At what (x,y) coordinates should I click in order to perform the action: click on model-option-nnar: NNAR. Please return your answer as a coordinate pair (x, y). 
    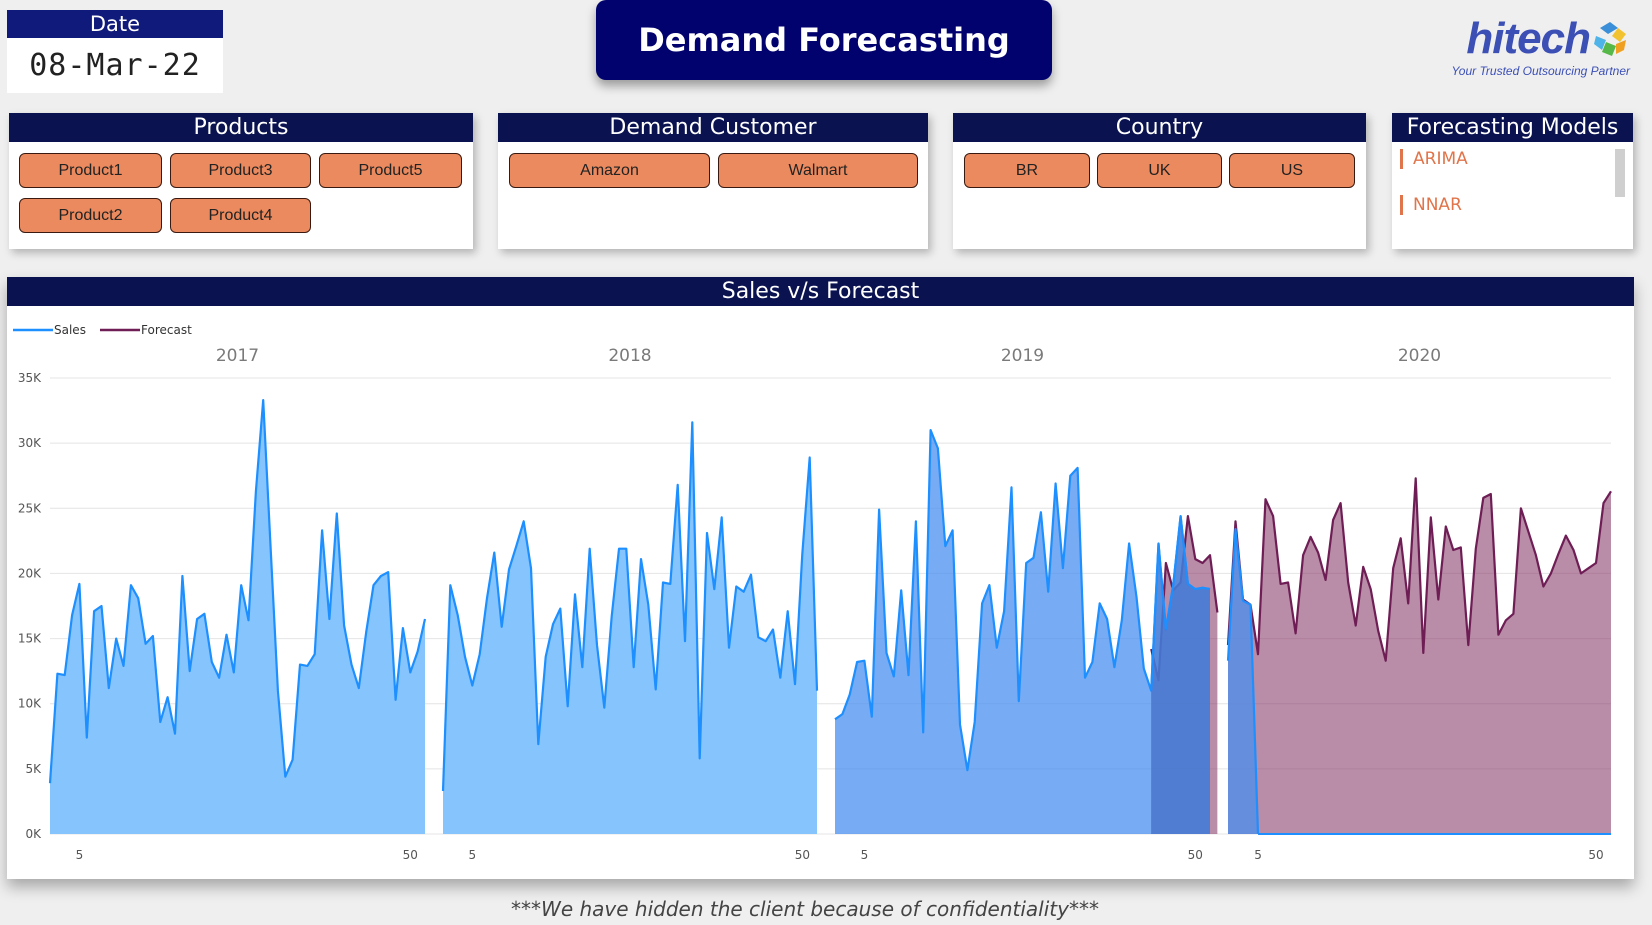
    Looking at the image, I should click on (1431, 205).